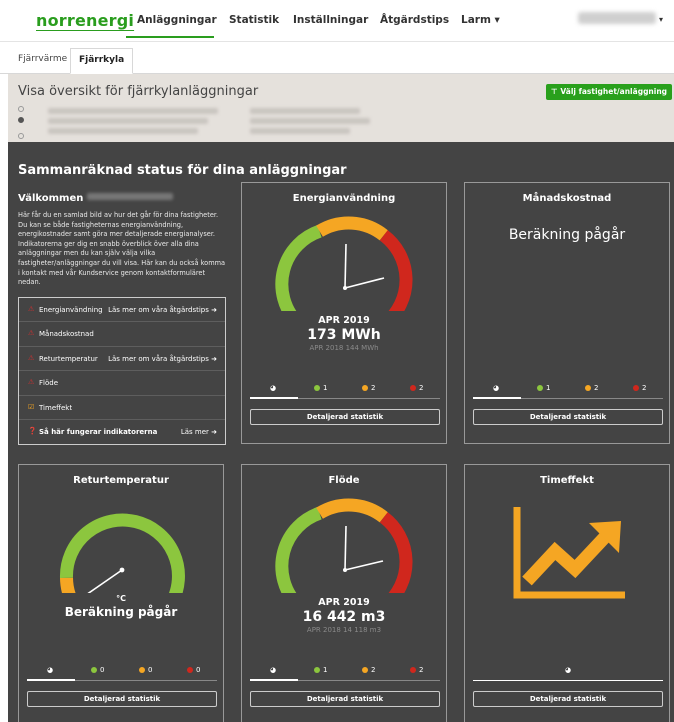  Describe the element at coordinates (51, 198) in the screenshot. I see `welcome-title: Välkommen` at that location.